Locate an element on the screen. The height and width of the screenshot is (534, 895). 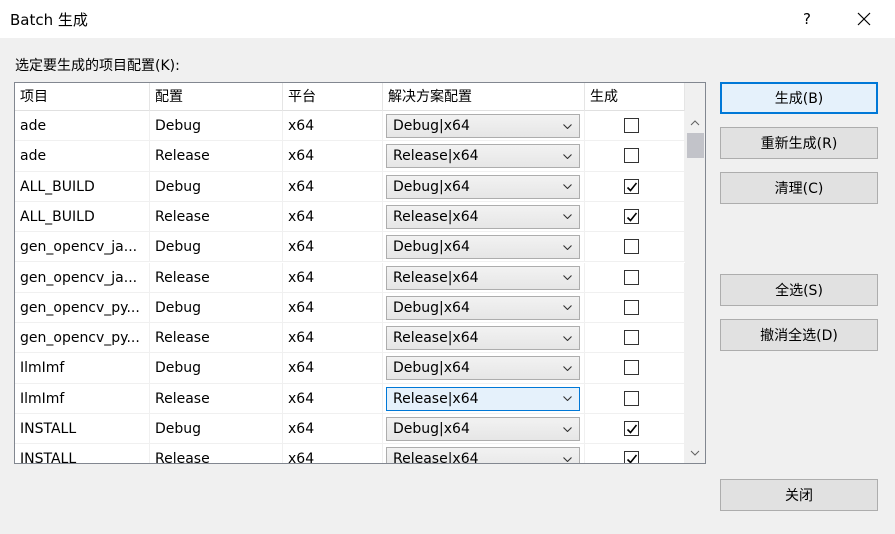
deselect-all-button: 撤消全选(D) is located at coordinates (799, 335).